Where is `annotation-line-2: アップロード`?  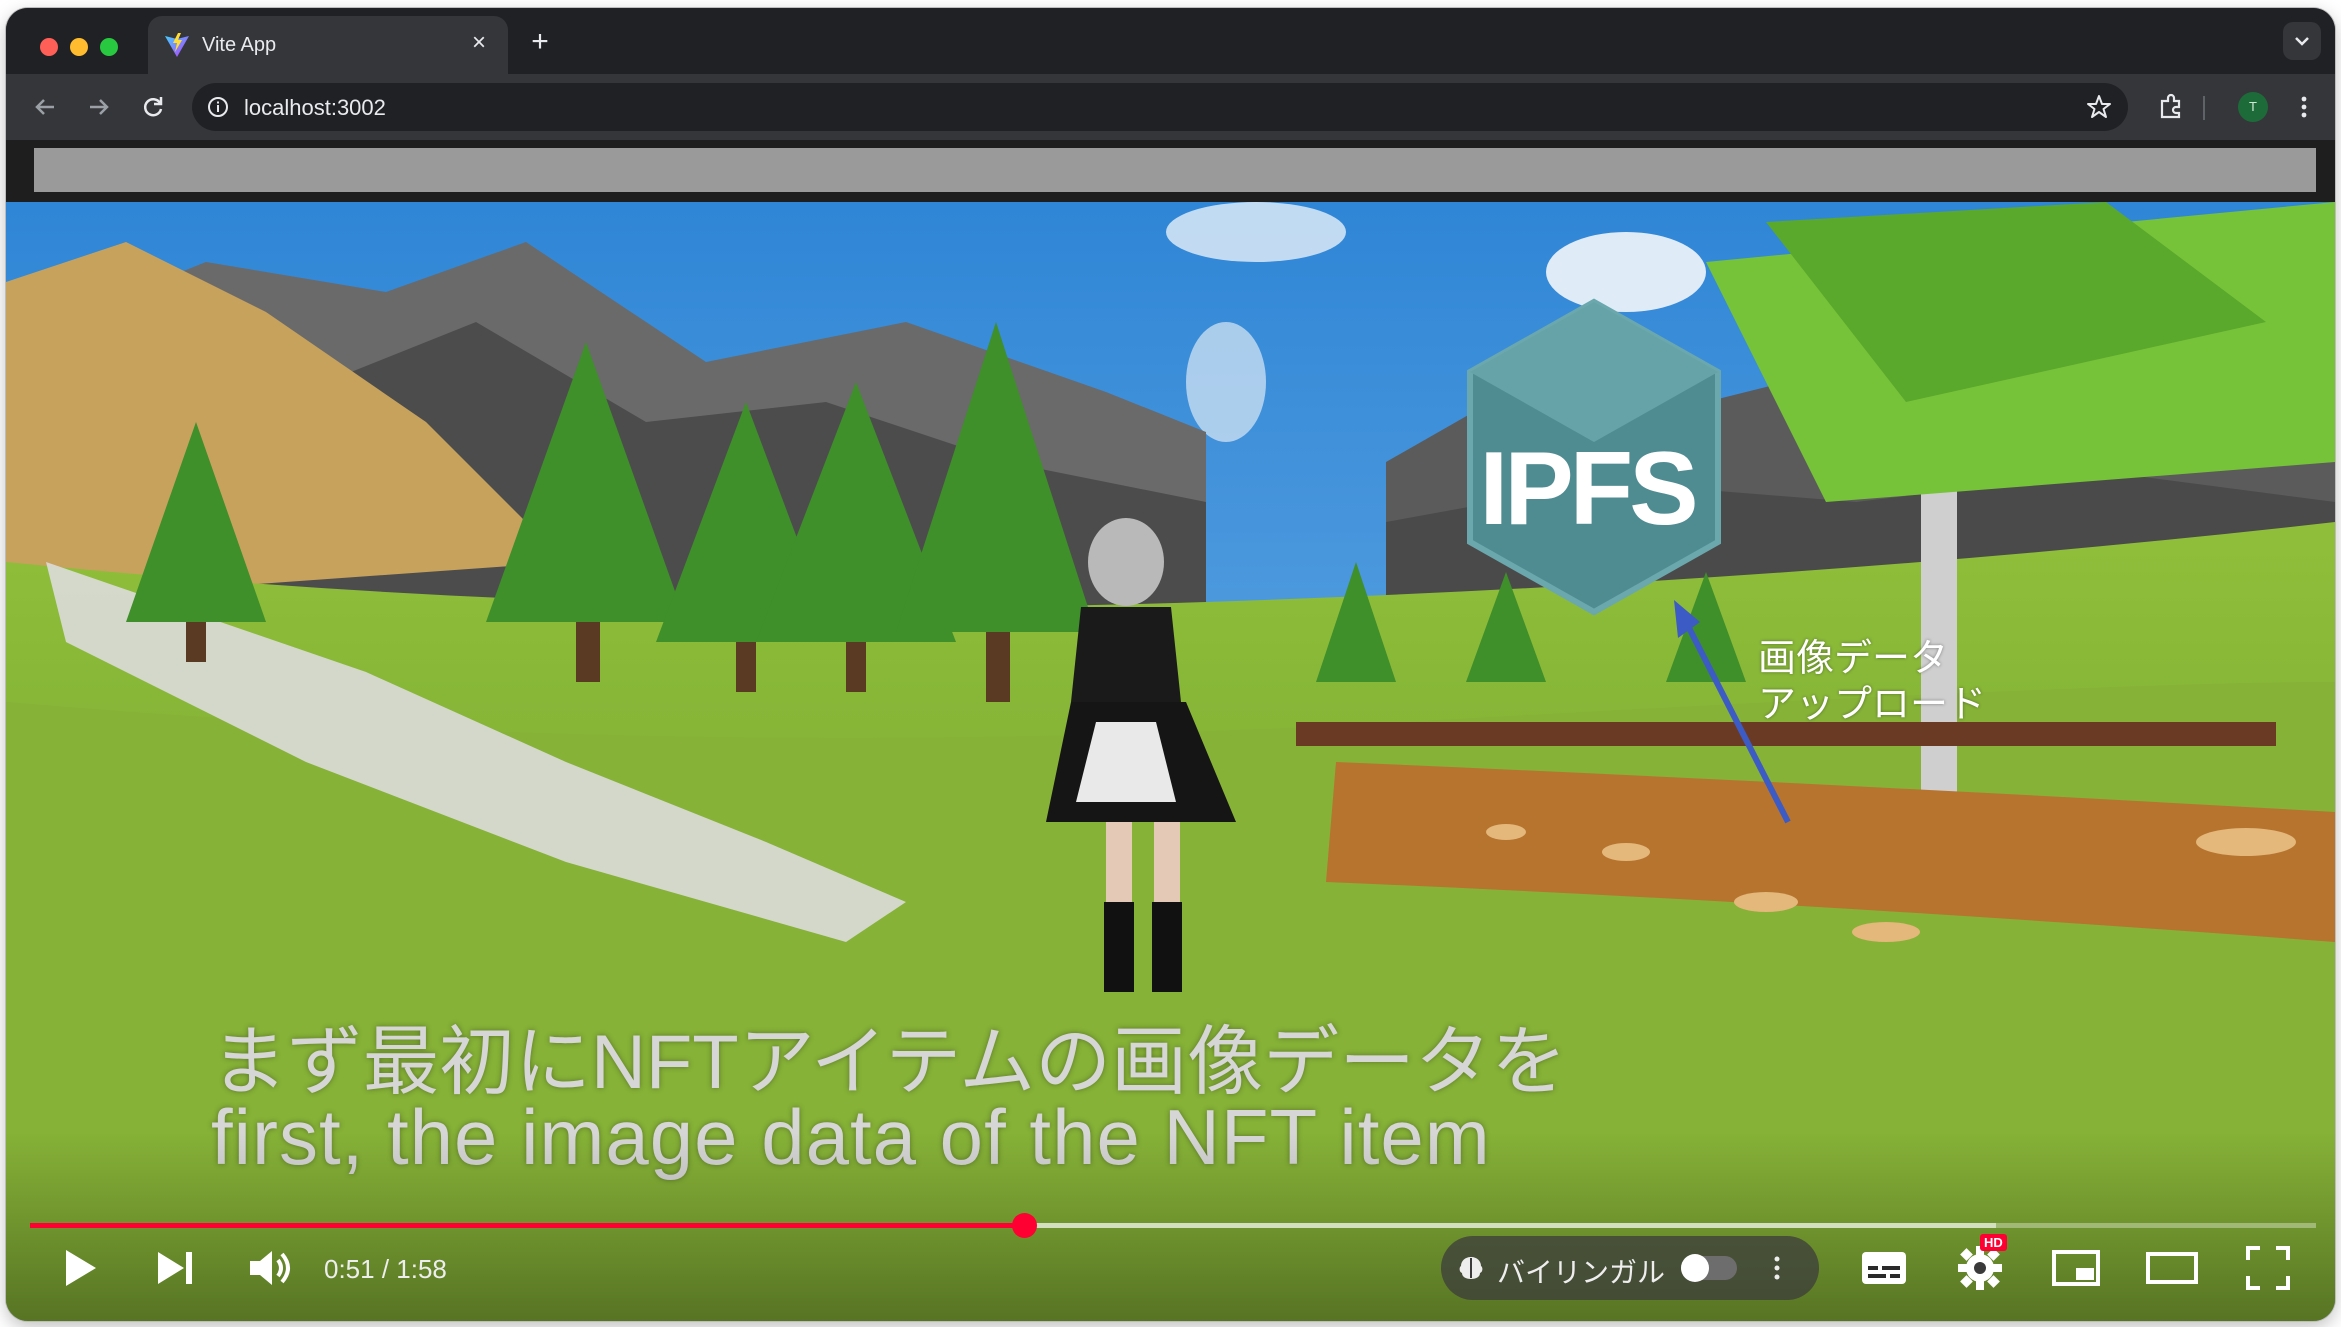 annotation-line-2: アップロード is located at coordinates (1872, 705).